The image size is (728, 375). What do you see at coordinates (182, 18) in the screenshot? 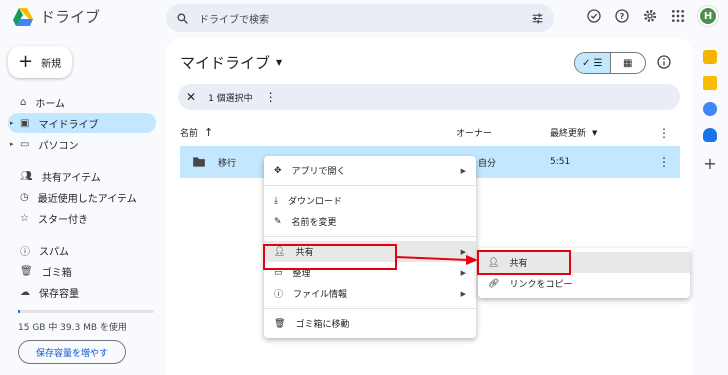
I see `search-icon` at bounding box center [182, 18].